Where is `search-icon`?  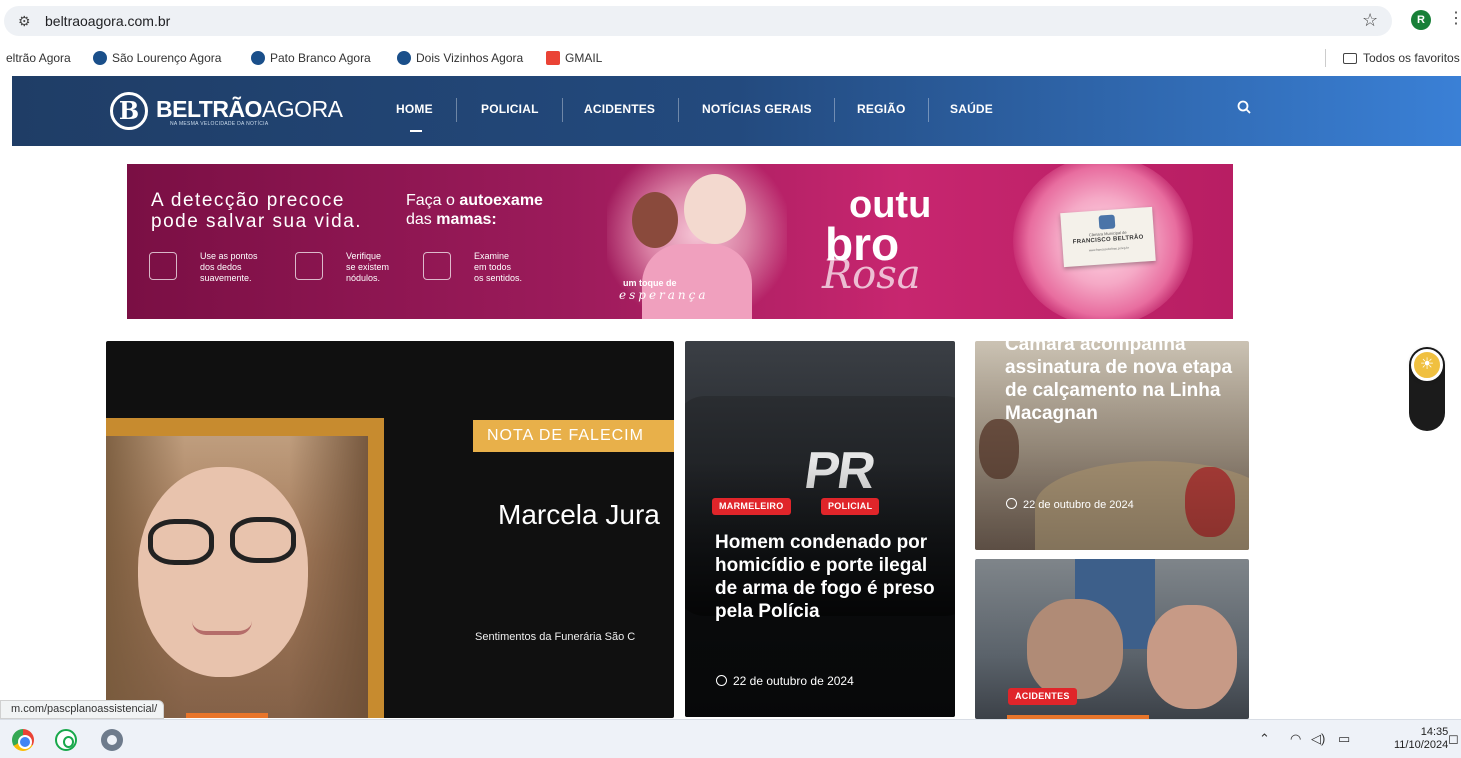
search-icon is located at coordinates (1244, 107).